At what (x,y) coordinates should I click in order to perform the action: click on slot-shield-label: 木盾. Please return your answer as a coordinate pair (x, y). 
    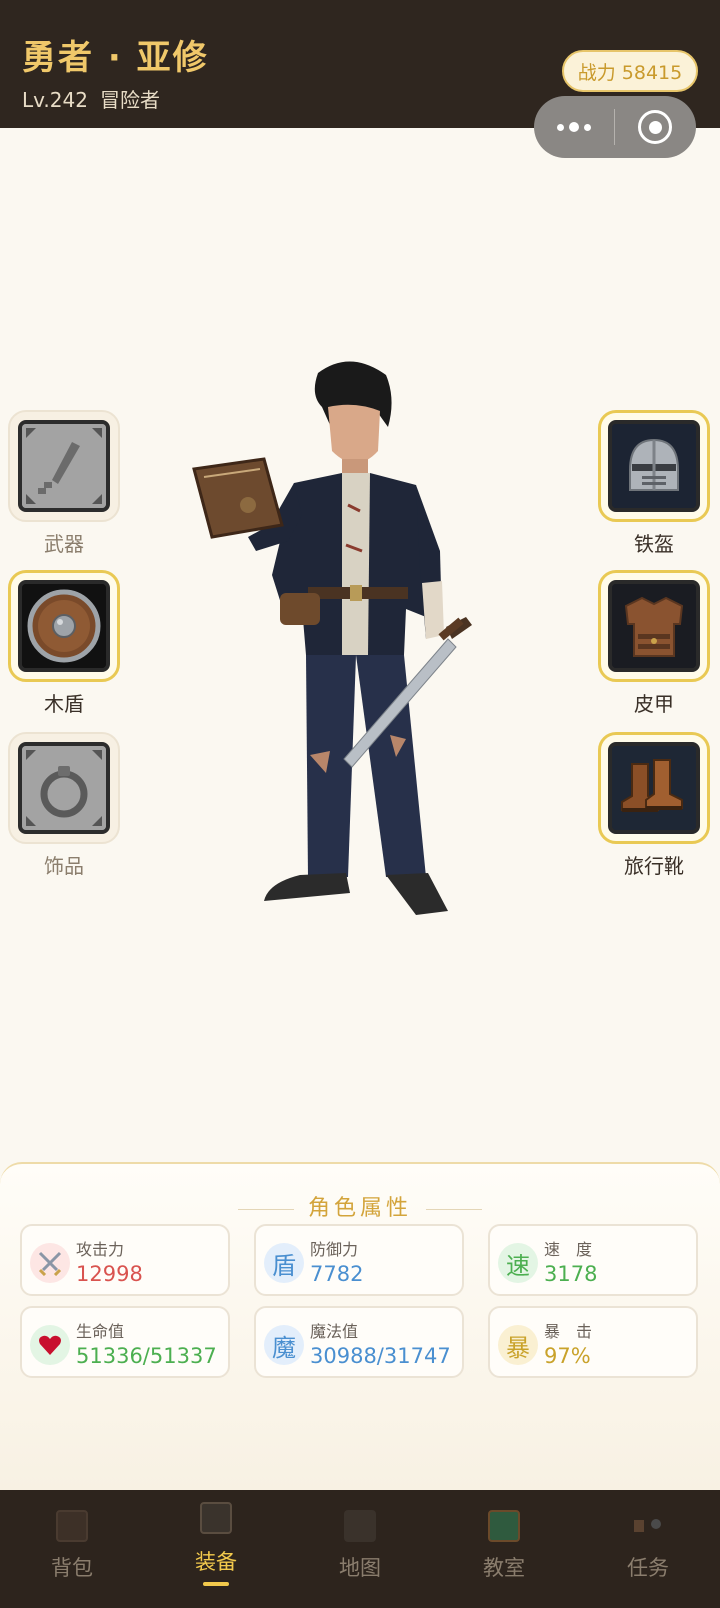
    Looking at the image, I should click on (64, 704).